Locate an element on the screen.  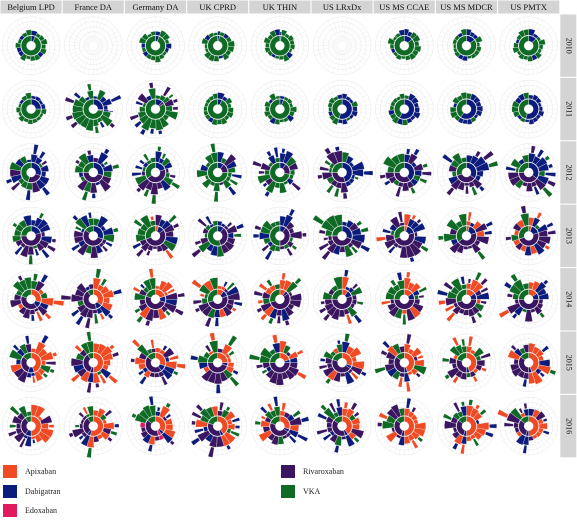
sunburst-us-lrxdx-2011 is located at coordinates (342, 109).